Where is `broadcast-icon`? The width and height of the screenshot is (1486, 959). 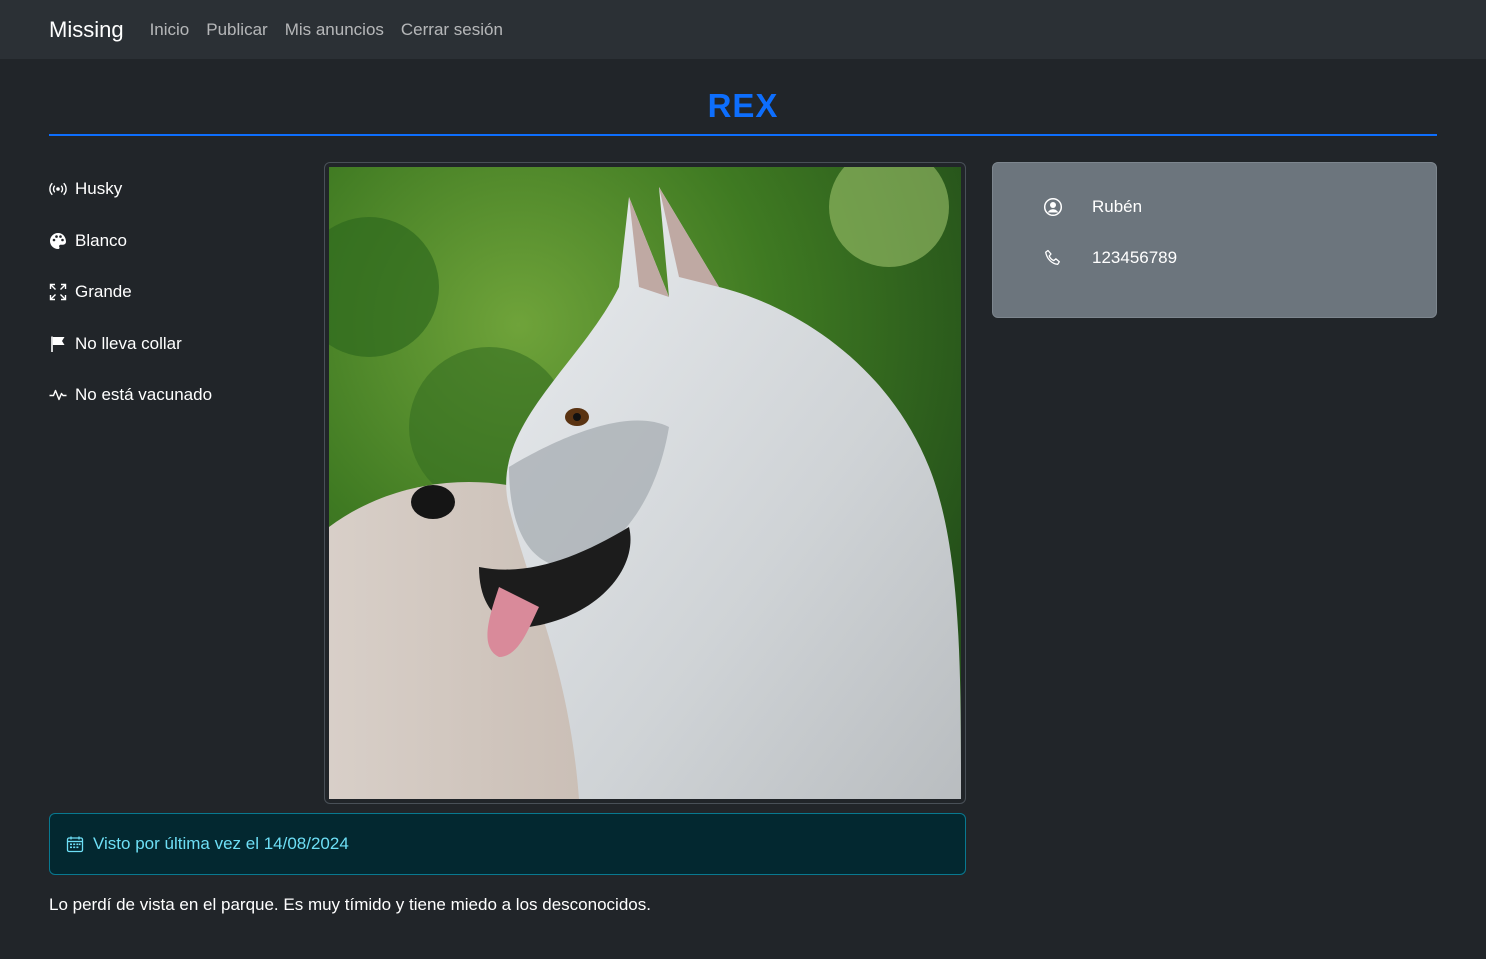 broadcast-icon is located at coordinates (58, 189).